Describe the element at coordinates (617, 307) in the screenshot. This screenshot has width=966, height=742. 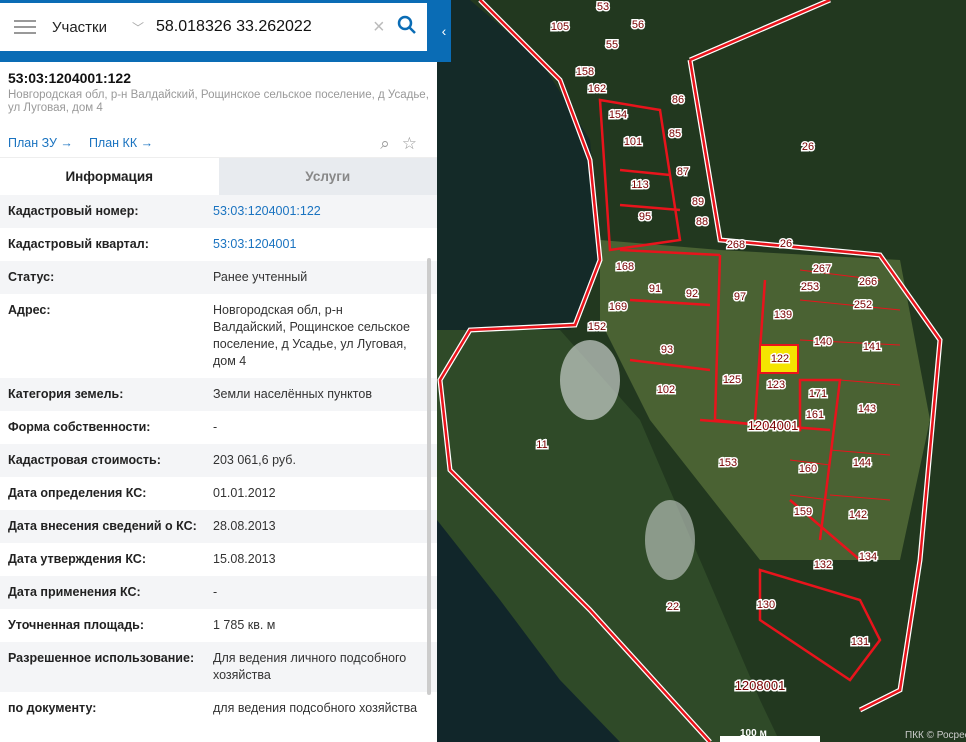
I see `parcel-label: 169` at that location.